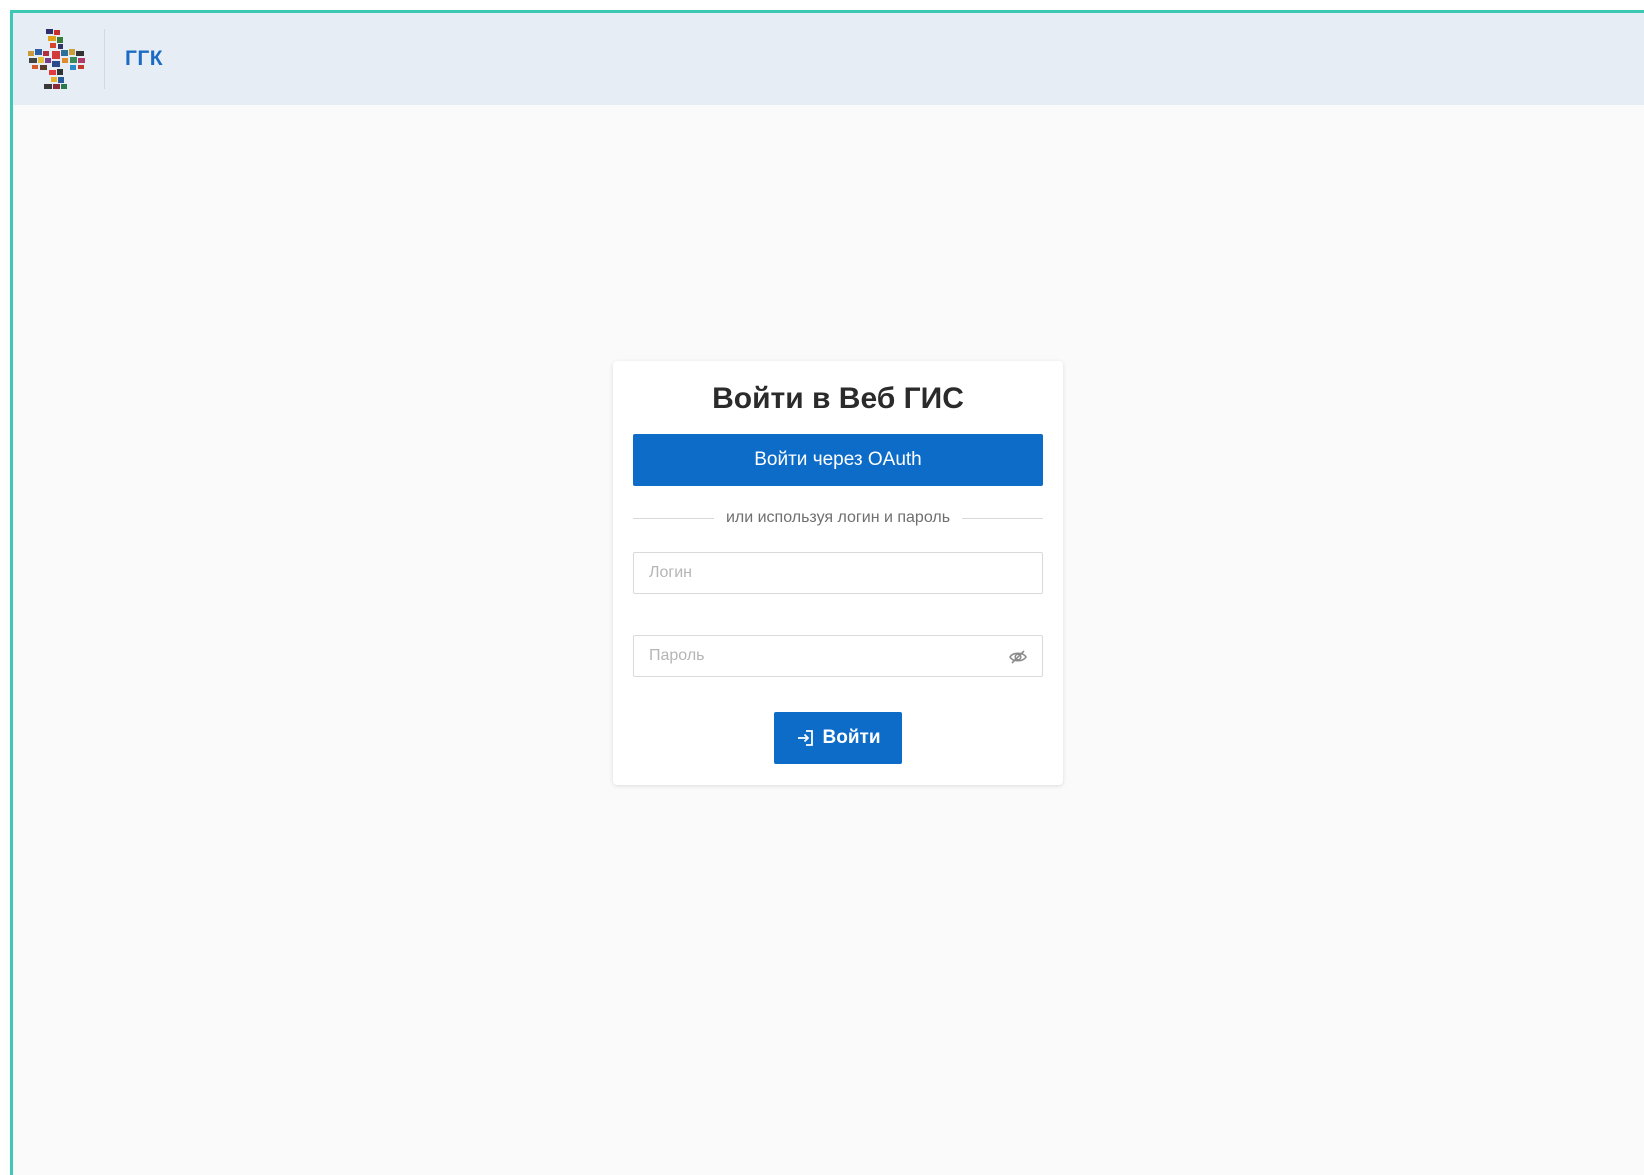 Image resolution: width=1644 pixels, height=1175 pixels. I want to click on login-title: Войти в Веб ГИС, so click(838, 398).